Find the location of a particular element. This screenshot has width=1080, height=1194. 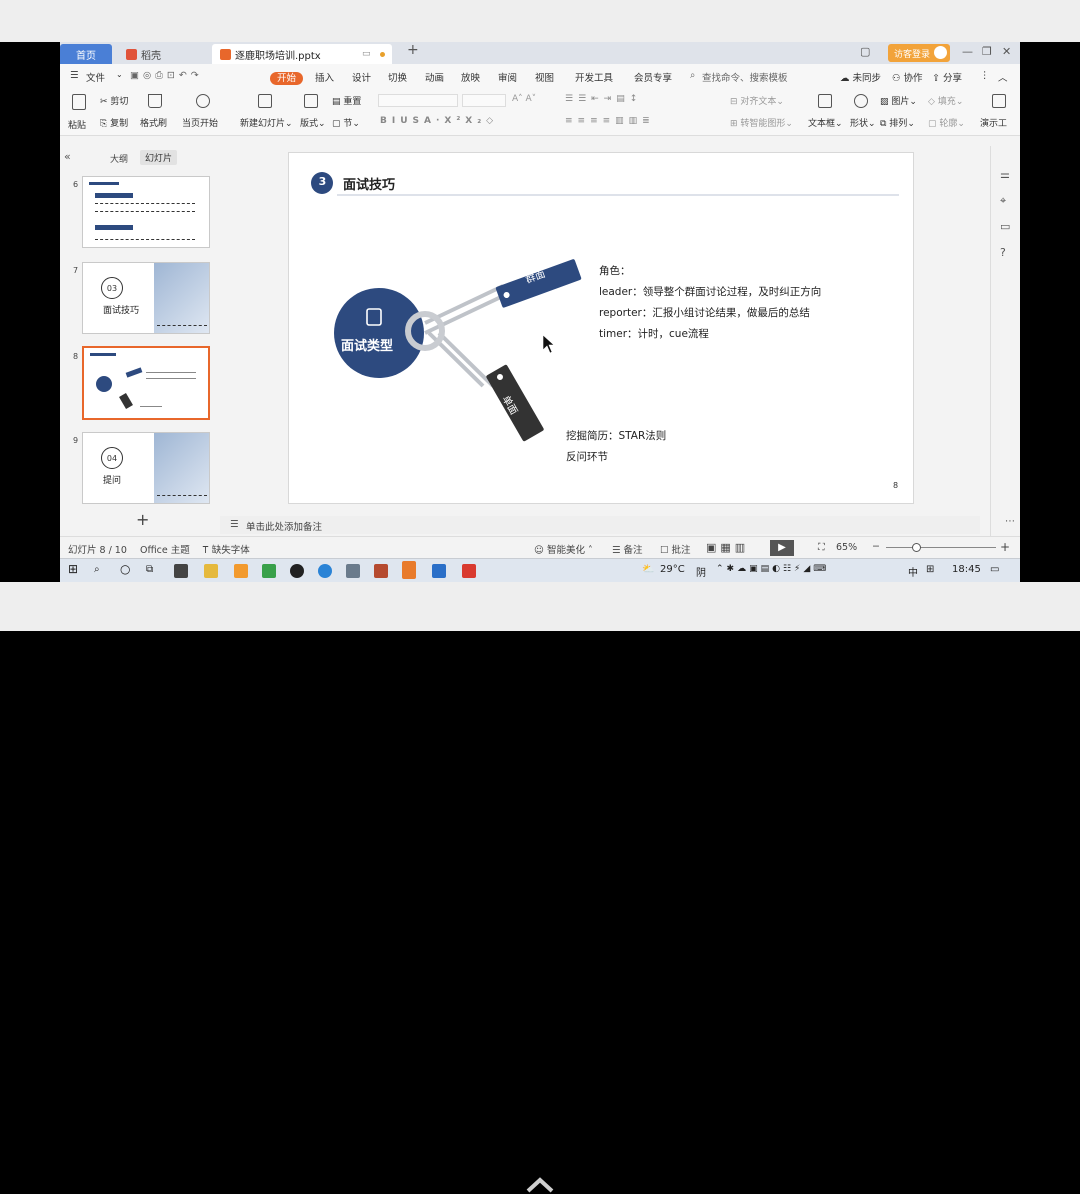

hamburger-icon: ☰ is located at coordinates (74, 75).